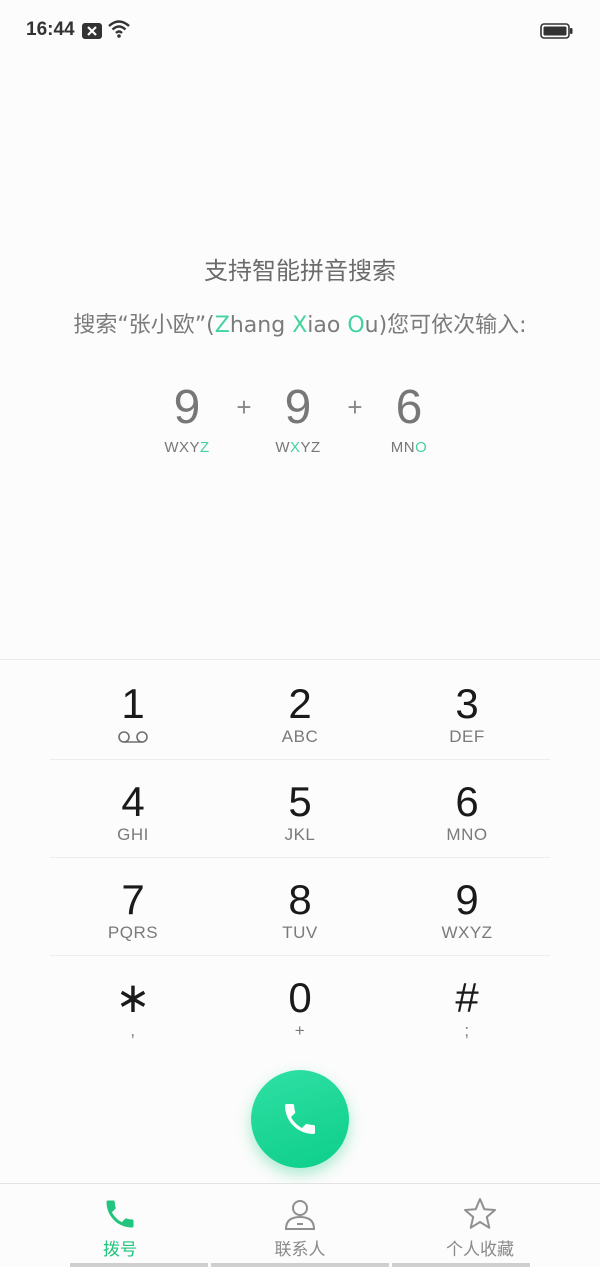 The image size is (600, 1267). What do you see at coordinates (356, 325) in the screenshot?
I see `hint-letter-o: O` at bounding box center [356, 325].